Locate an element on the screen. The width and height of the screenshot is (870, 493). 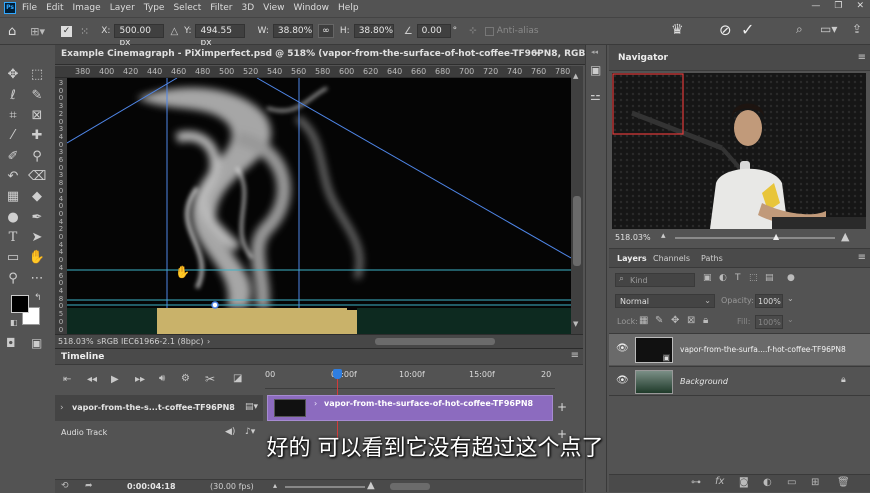
menu-filter: Filter is located at coordinates (221, 8).